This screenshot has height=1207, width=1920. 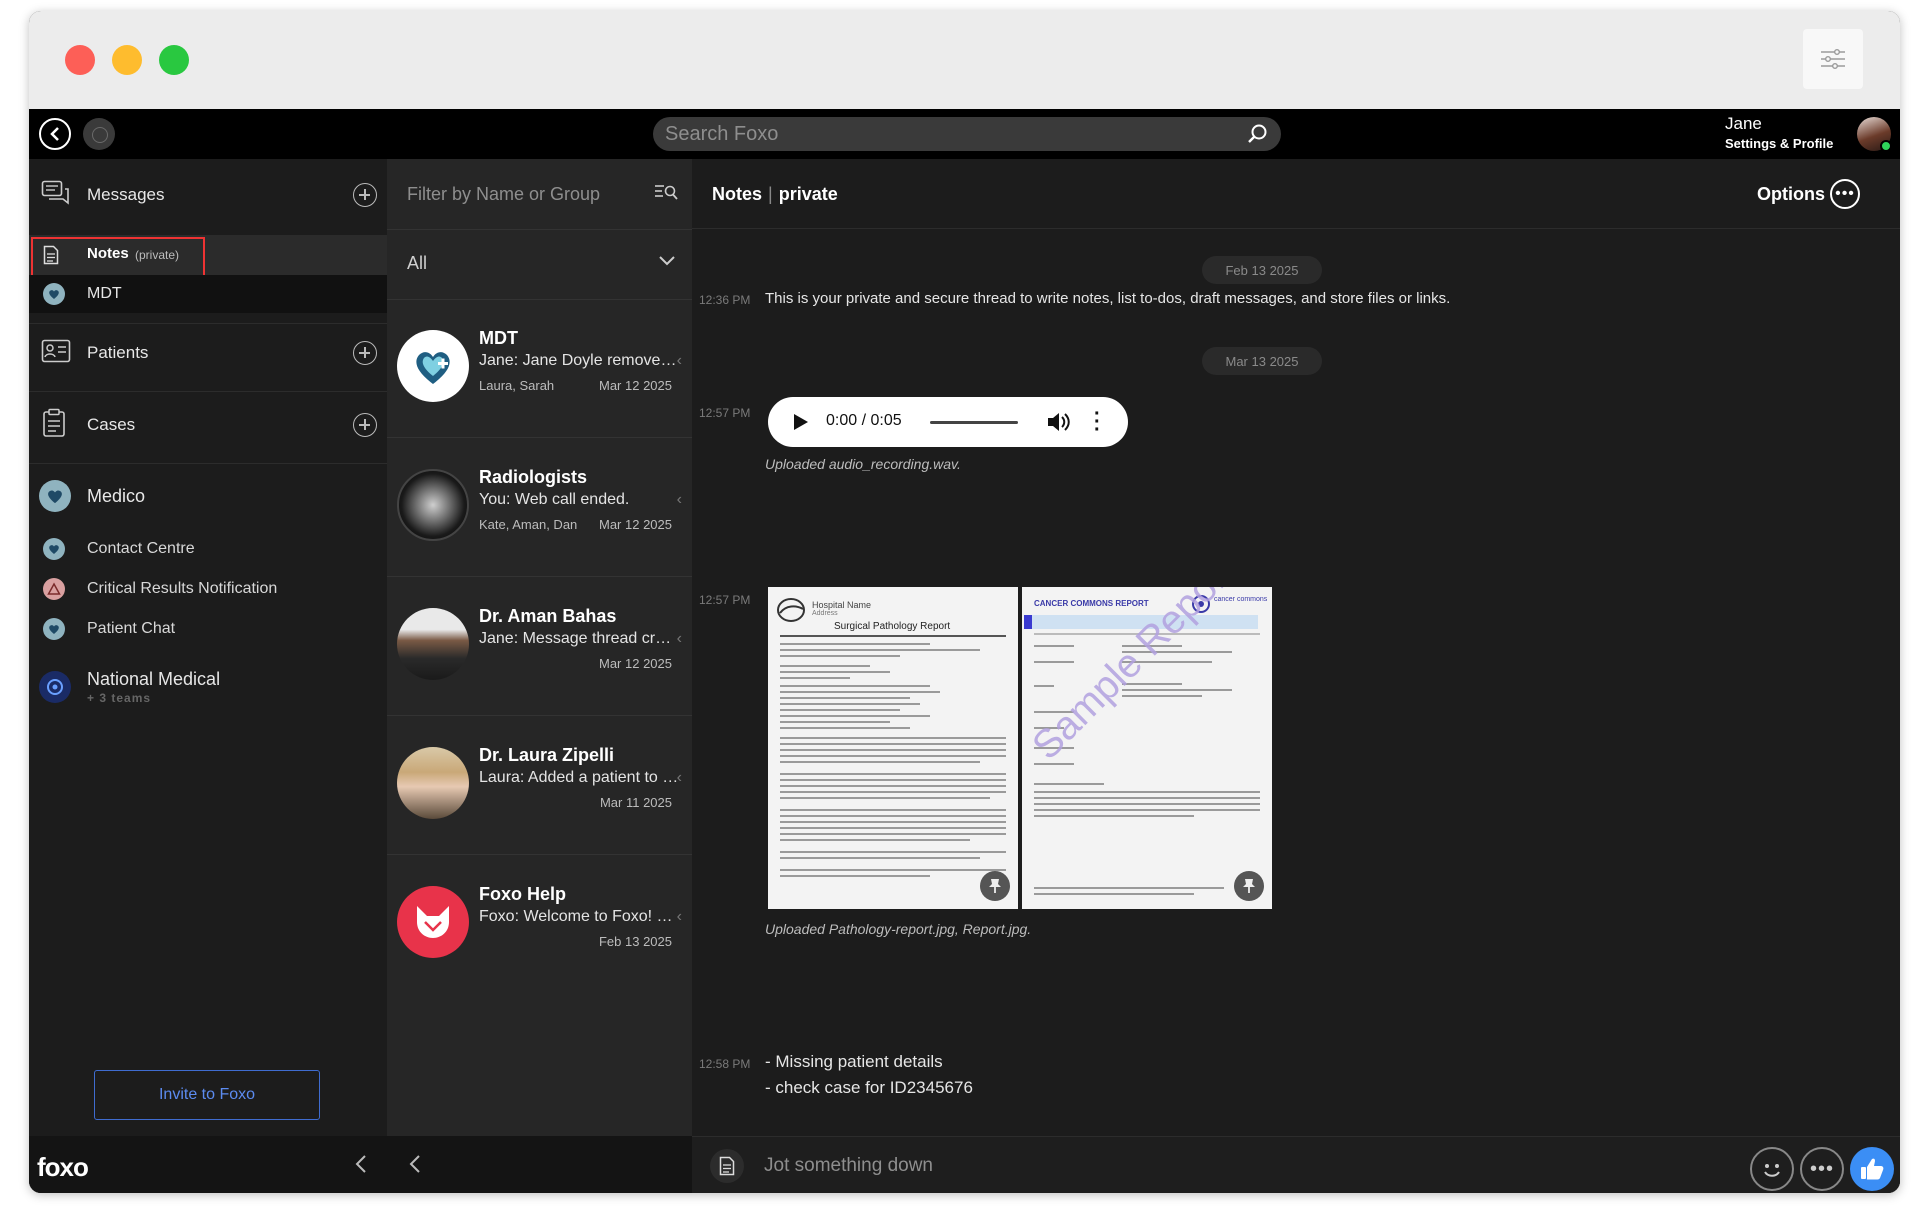 What do you see at coordinates (361, 1167) in the screenshot?
I see `collapse-sidebar-icon` at bounding box center [361, 1167].